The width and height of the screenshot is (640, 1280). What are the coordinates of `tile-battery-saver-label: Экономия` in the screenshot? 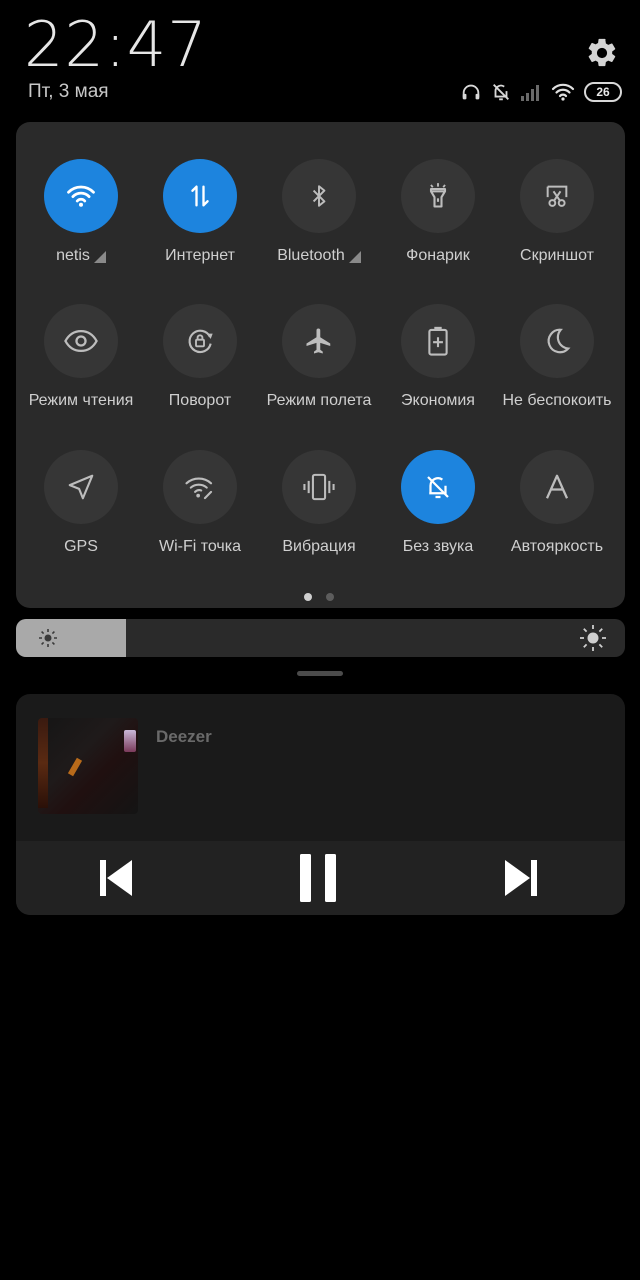 It's located at (438, 400).